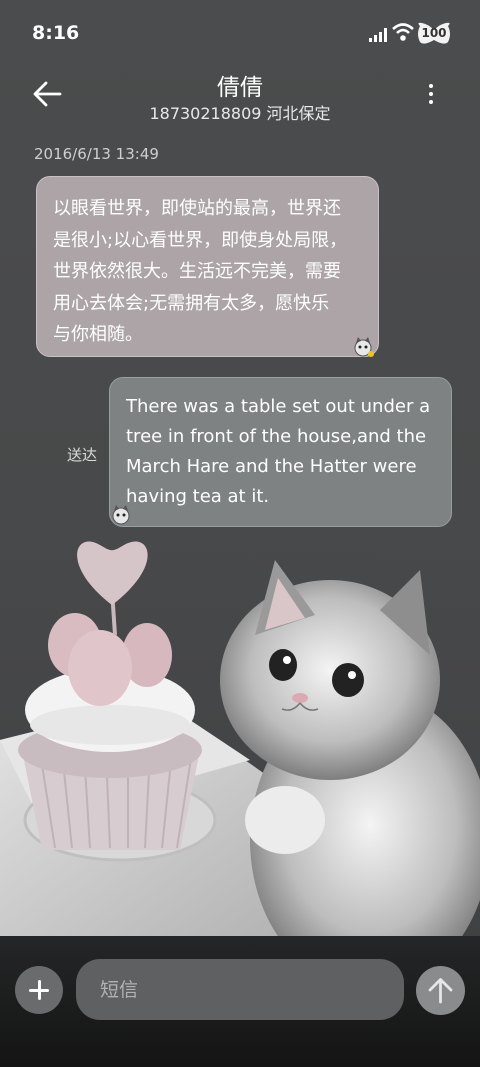  I want to click on message-line: 是很小;以心看世界，即使身处局限，, so click(200, 240).